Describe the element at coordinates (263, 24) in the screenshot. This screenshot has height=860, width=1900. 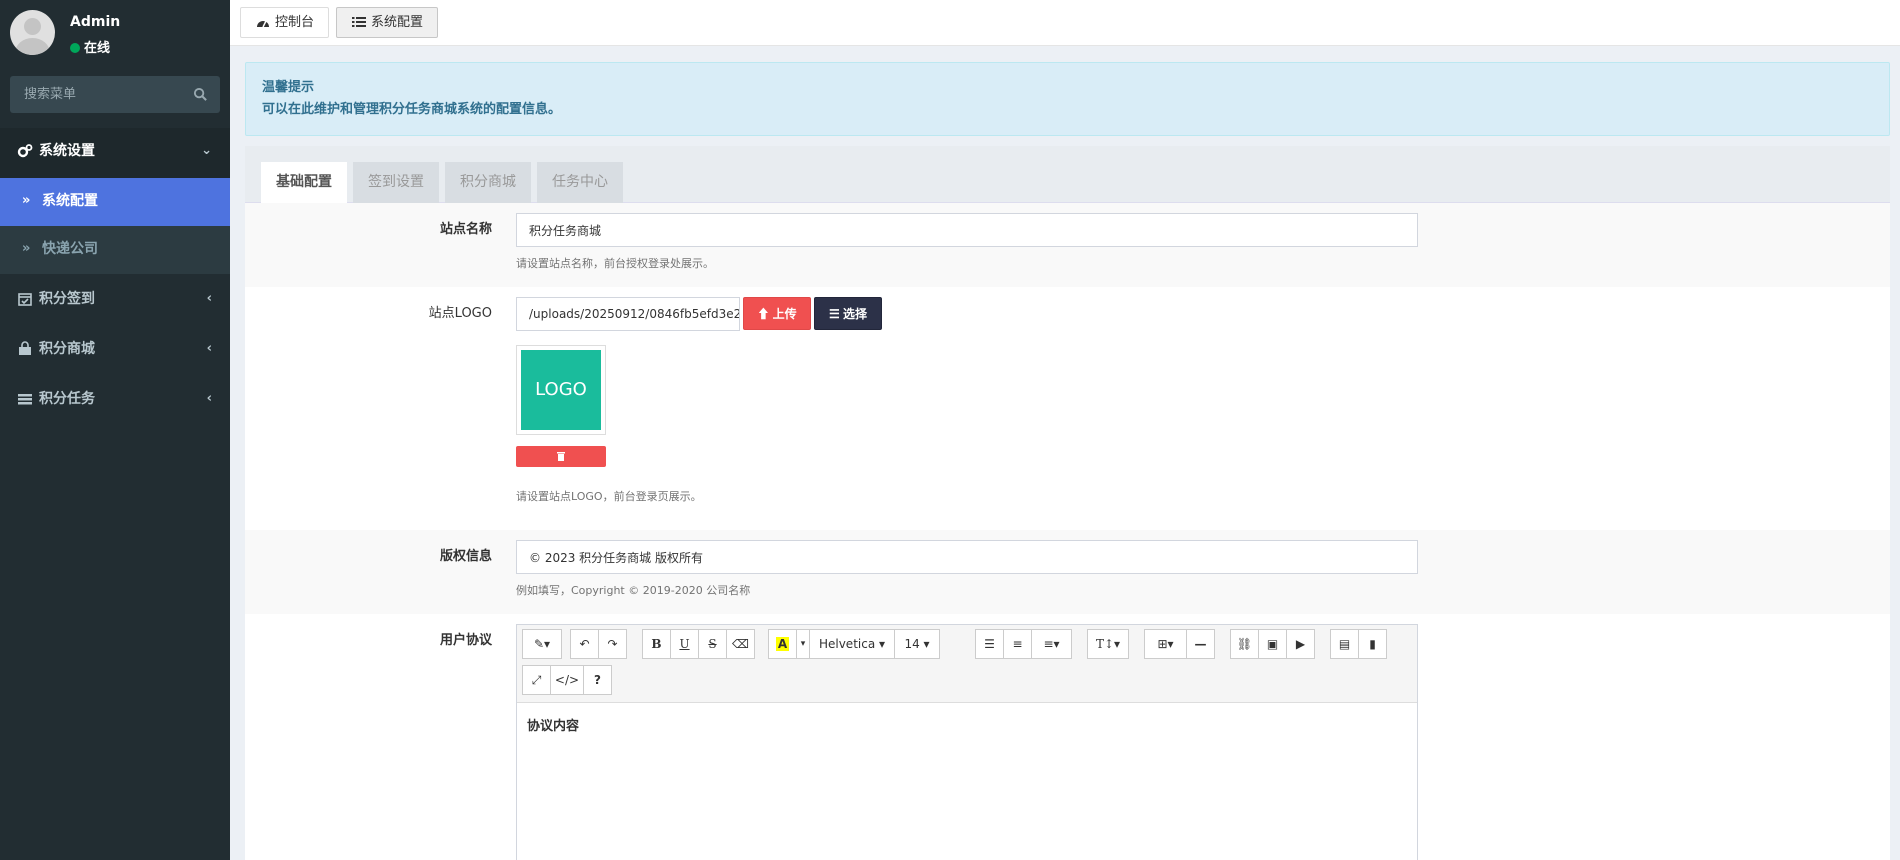
I see `dashboard-icon` at that location.